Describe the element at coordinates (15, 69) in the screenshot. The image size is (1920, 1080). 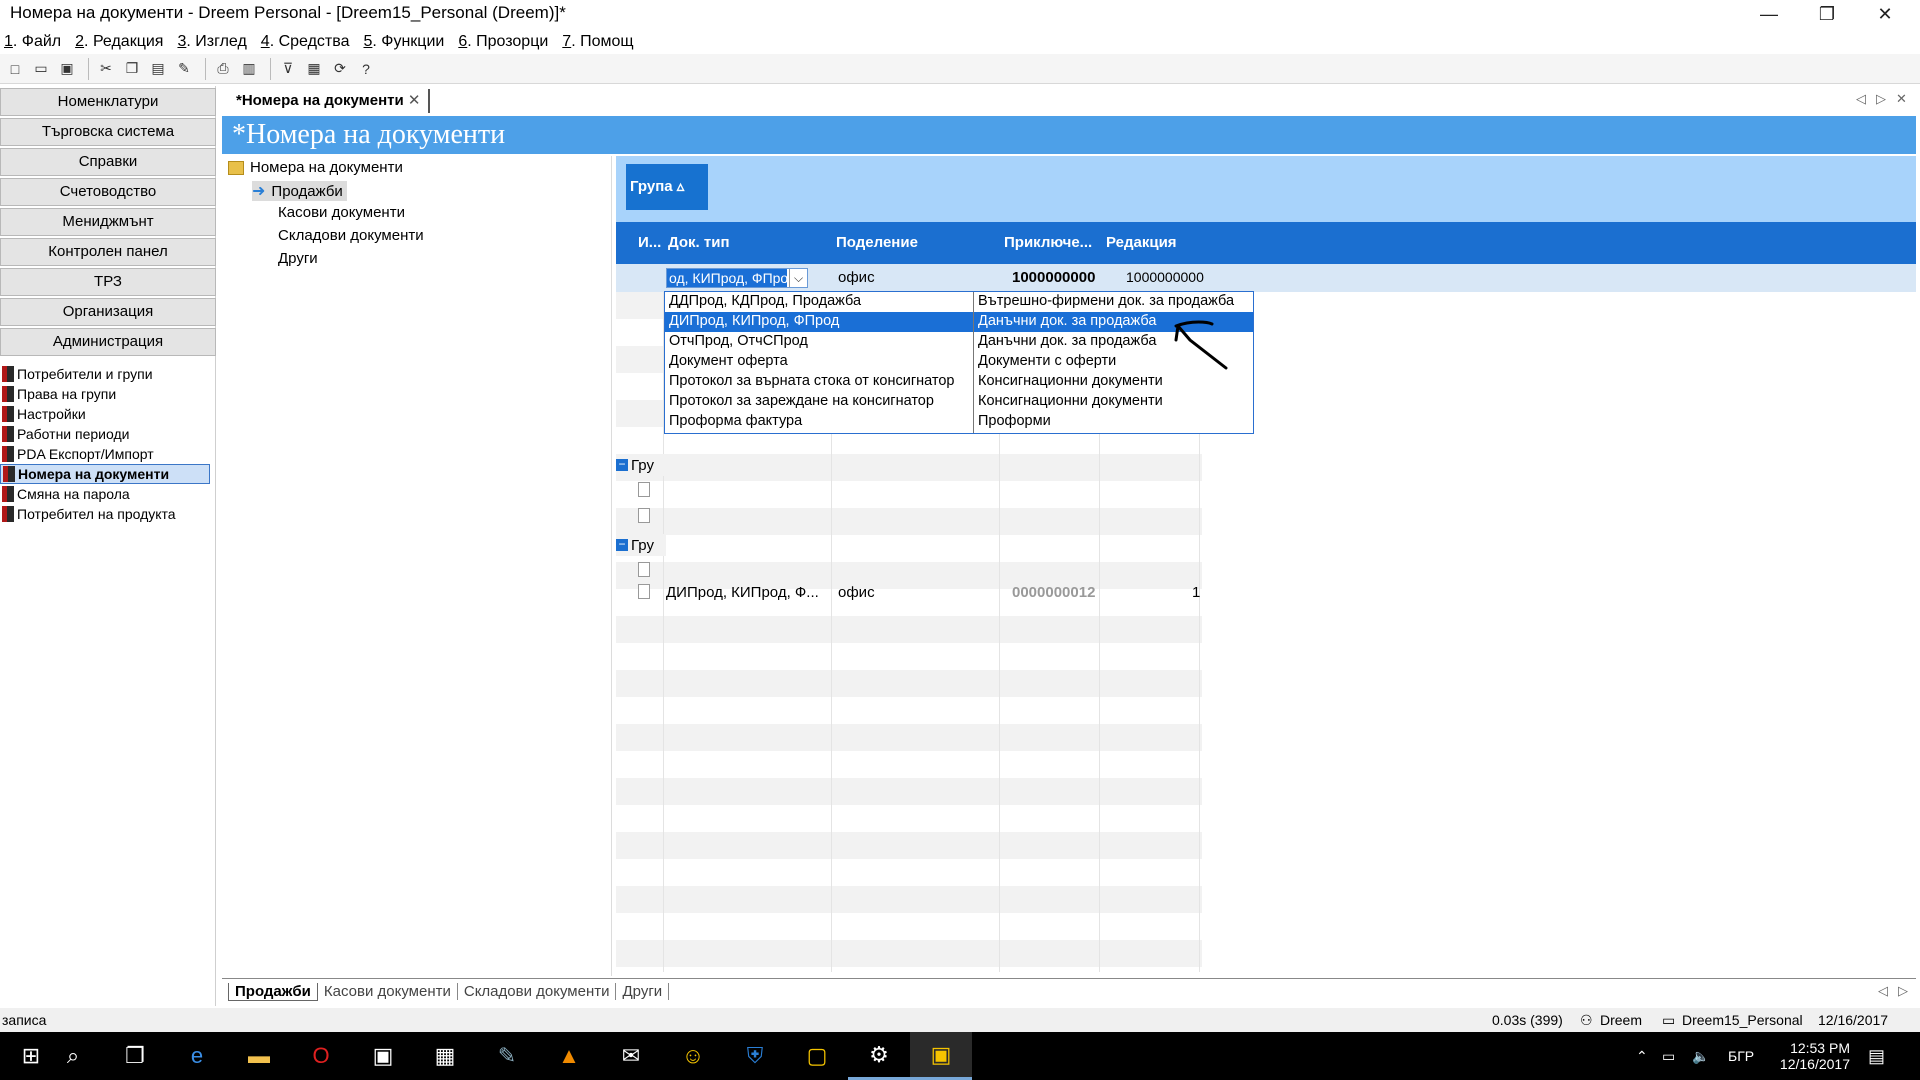
I see `new-icon: □` at that location.